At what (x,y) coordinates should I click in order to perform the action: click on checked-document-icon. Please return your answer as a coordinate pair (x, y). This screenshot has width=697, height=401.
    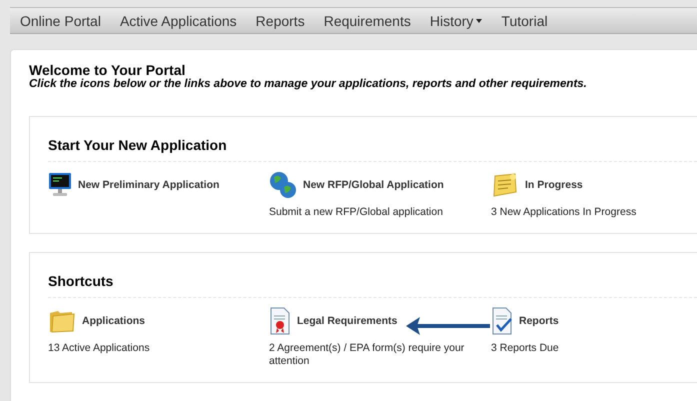
    Looking at the image, I should click on (502, 321).